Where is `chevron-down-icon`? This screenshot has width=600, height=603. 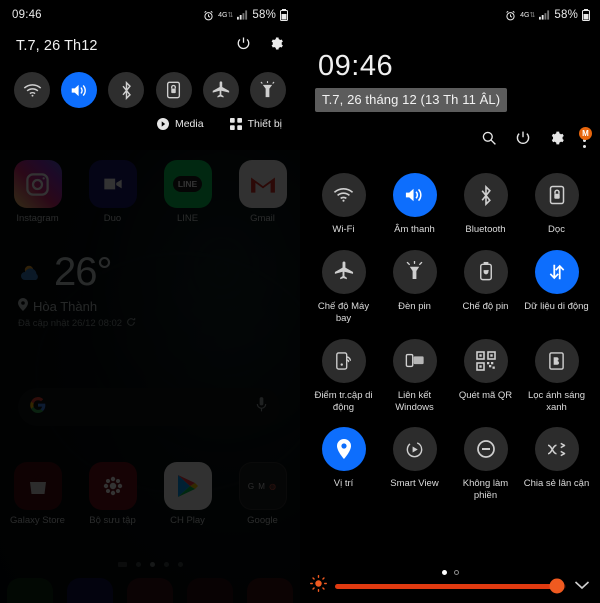 chevron-down-icon is located at coordinates (582, 586).